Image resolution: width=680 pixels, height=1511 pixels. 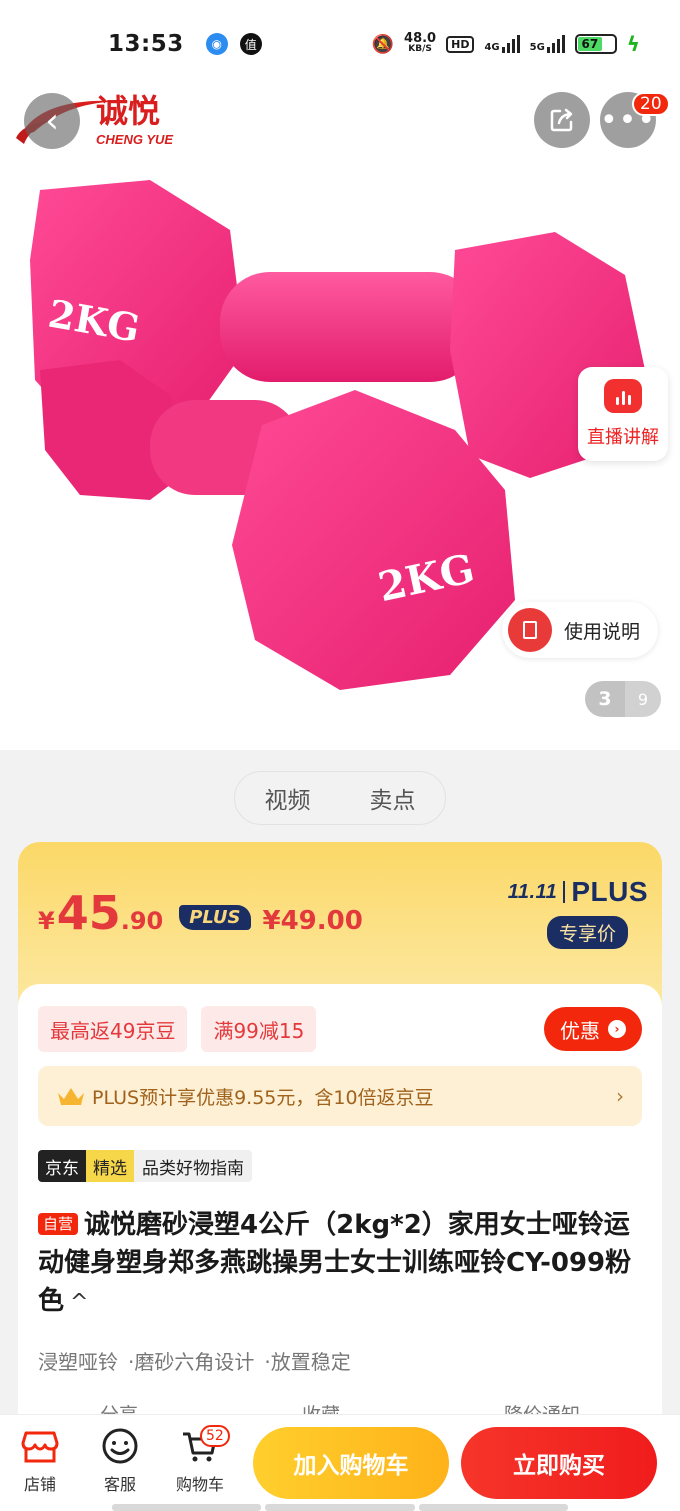 I want to click on plus-savings-bar: PLUS预计享优惠9.55元，含10倍返京豆 ›, so click(x=340, y=1096).